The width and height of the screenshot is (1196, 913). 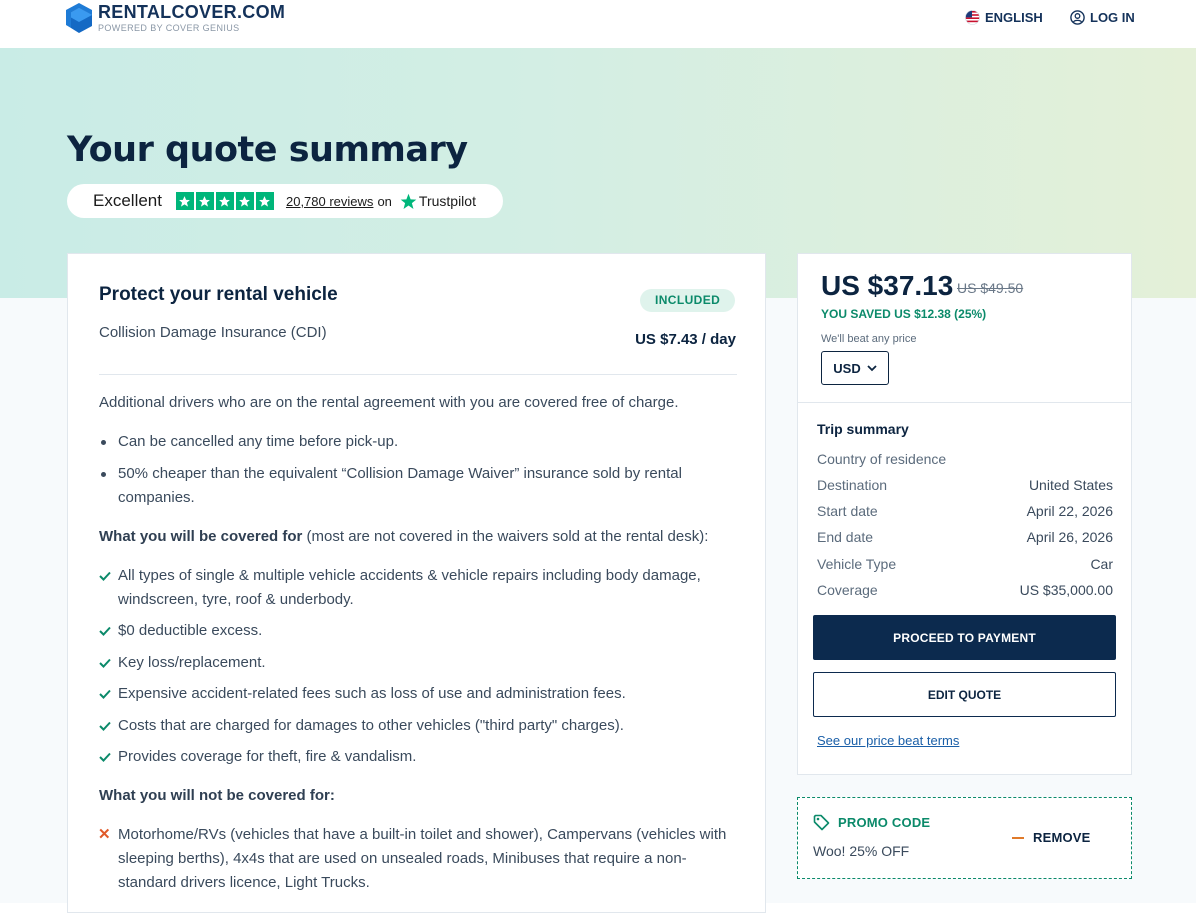 What do you see at coordinates (127, 200) in the screenshot?
I see `trustpilot-rating-word: Excellent` at bounding box center [127, 200].